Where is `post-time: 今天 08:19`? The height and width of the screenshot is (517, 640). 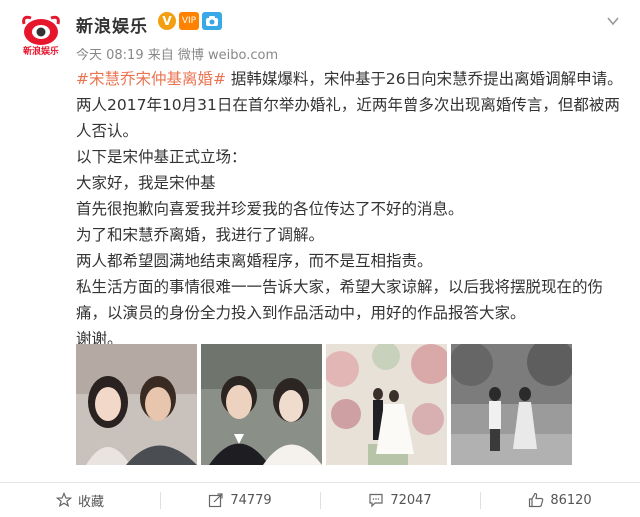 post-time: 今天 08:19 is located at coordinates (110, 55).